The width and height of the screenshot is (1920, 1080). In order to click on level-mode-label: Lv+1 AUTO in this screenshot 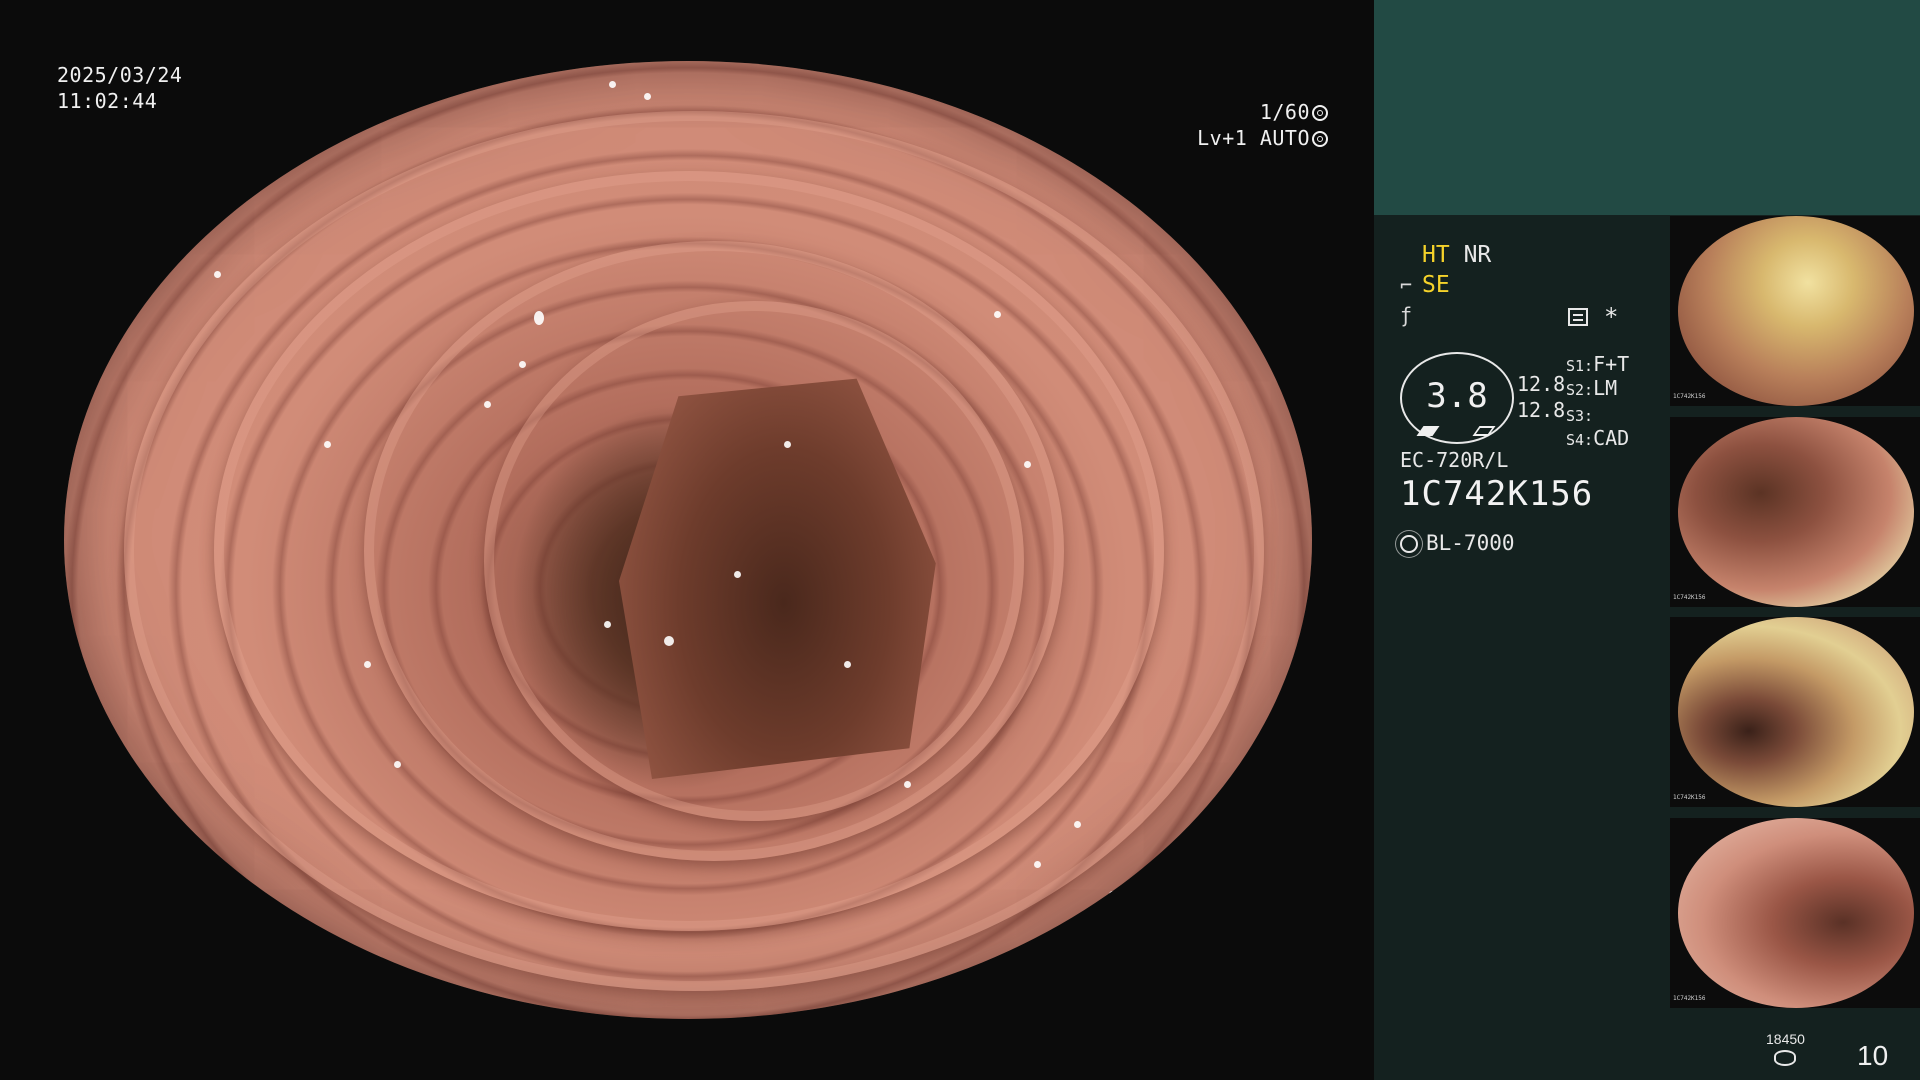, I will do `click(1253, 138)`.